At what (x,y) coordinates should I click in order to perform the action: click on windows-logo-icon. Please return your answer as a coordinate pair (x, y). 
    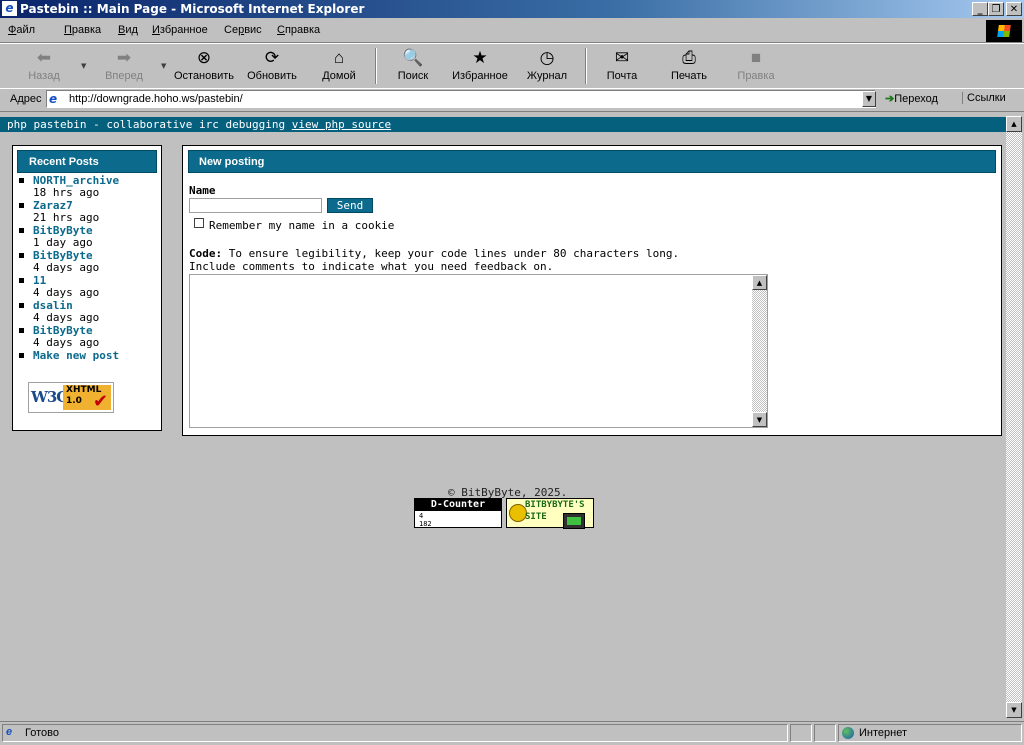
    Looking at the image, I should click on (1004, 31).